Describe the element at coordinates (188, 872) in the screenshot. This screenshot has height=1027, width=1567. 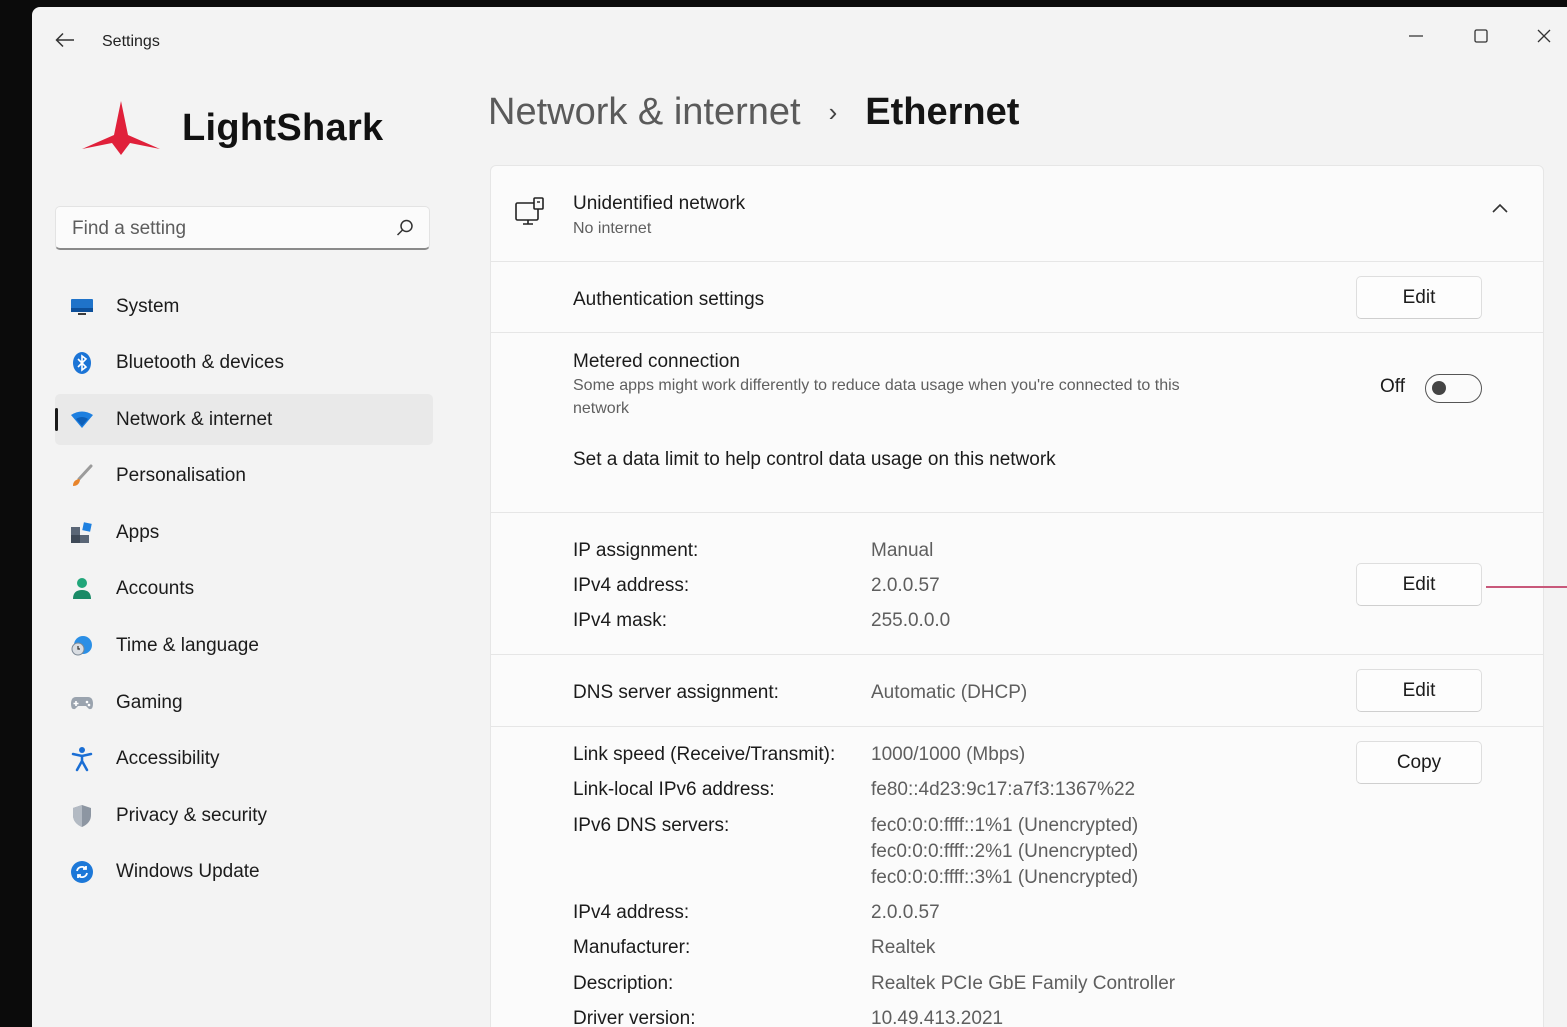
I see `sidebar-item-label: Windows Update` at that location.